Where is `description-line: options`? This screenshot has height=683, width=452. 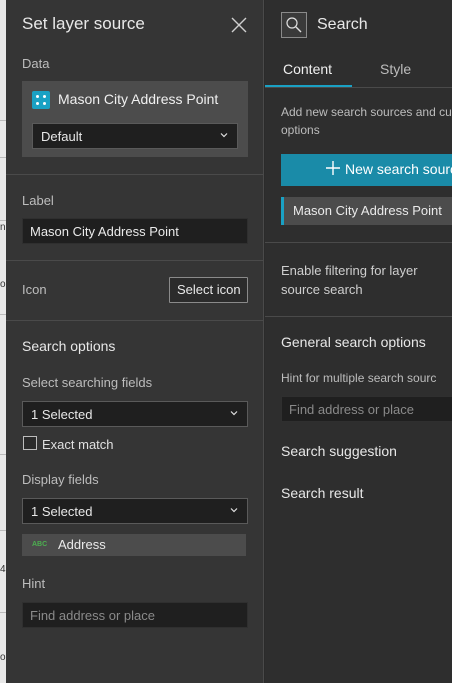
description-line: options is located at coordinates (300, 130).